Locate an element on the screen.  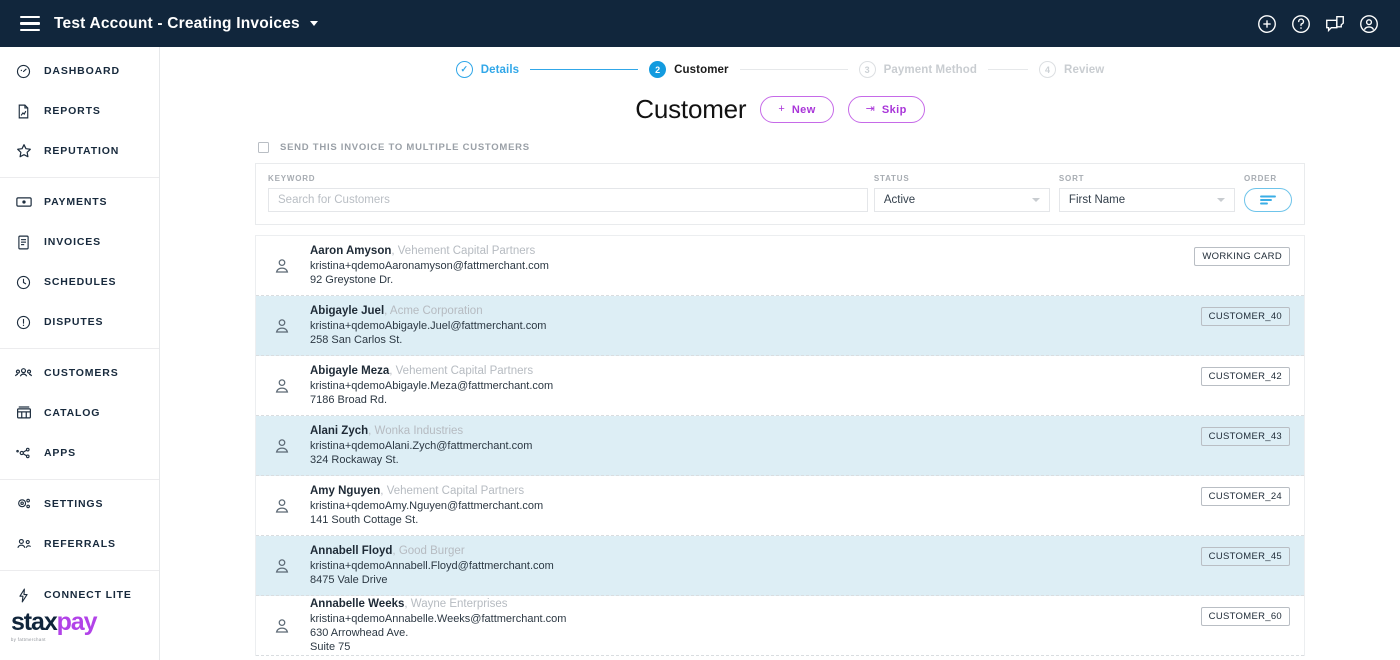
sidebar-item-schedules: SCHEDULES is located at coordinates (79, 282).